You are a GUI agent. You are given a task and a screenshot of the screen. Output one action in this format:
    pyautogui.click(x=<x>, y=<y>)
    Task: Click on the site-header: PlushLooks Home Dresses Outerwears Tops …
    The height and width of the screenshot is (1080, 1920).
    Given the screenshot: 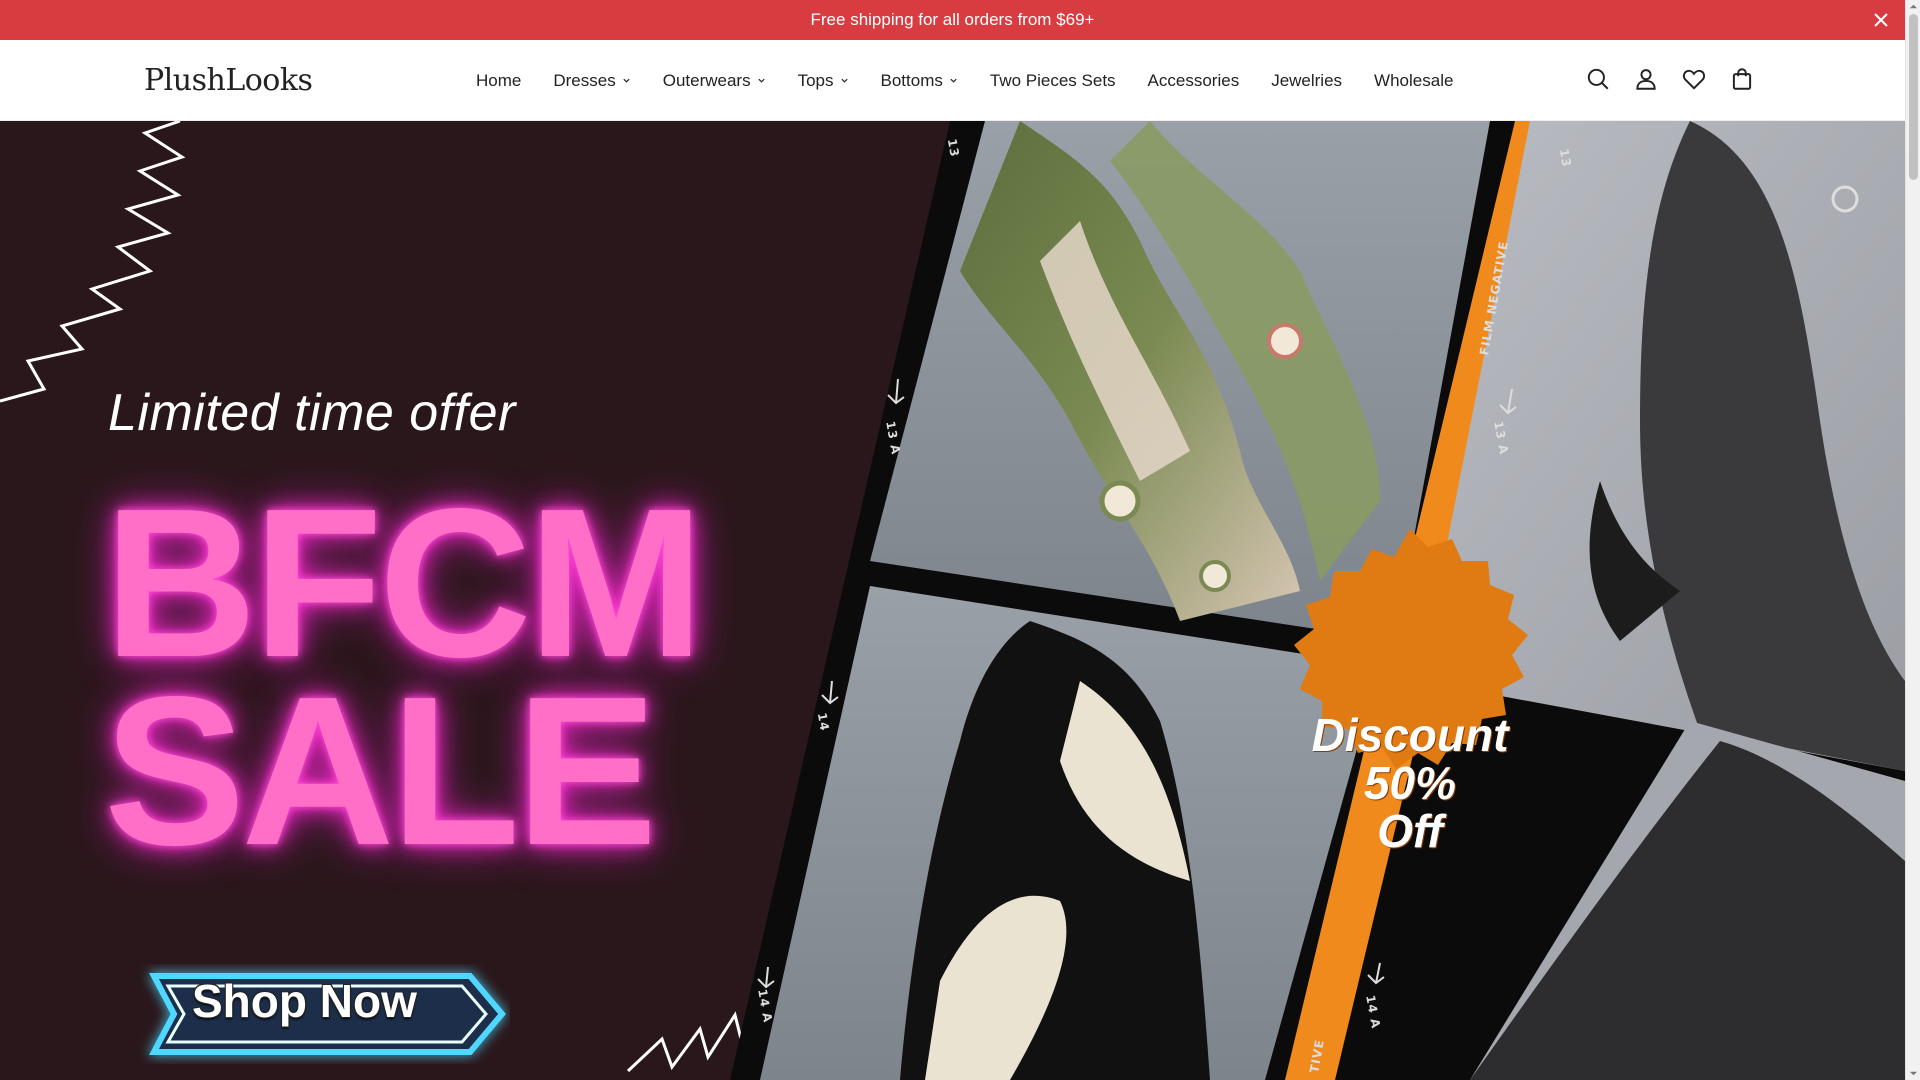 What is the action you would take?
    pyautogui.click(x=952, y=80)
    